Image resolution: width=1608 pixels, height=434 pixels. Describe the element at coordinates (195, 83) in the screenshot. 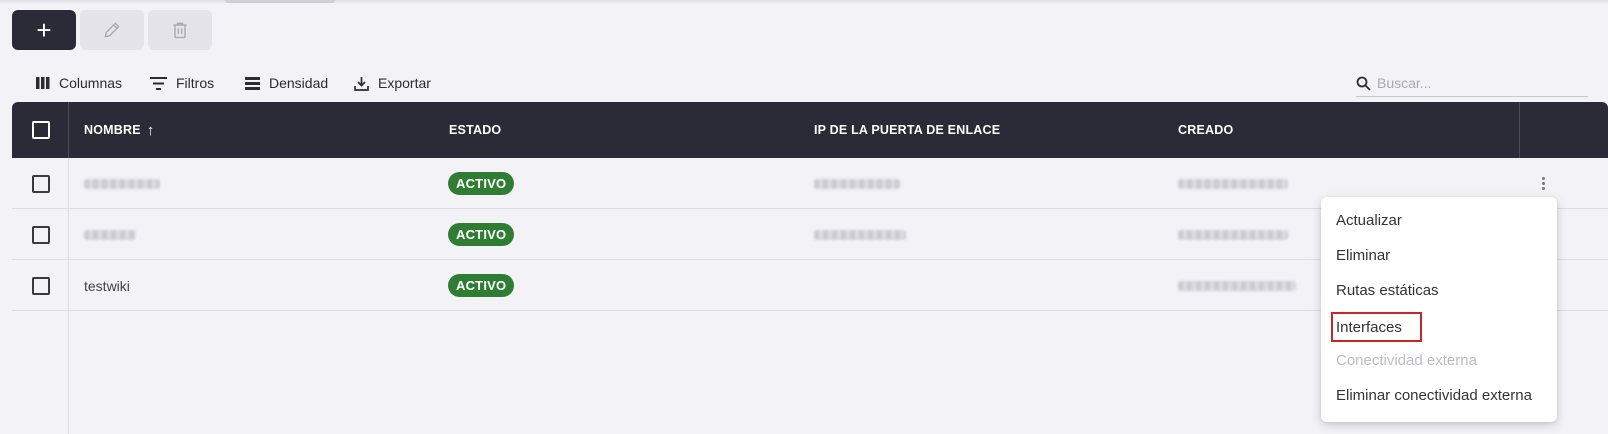

I see `filters-label: Filtros` at that location.